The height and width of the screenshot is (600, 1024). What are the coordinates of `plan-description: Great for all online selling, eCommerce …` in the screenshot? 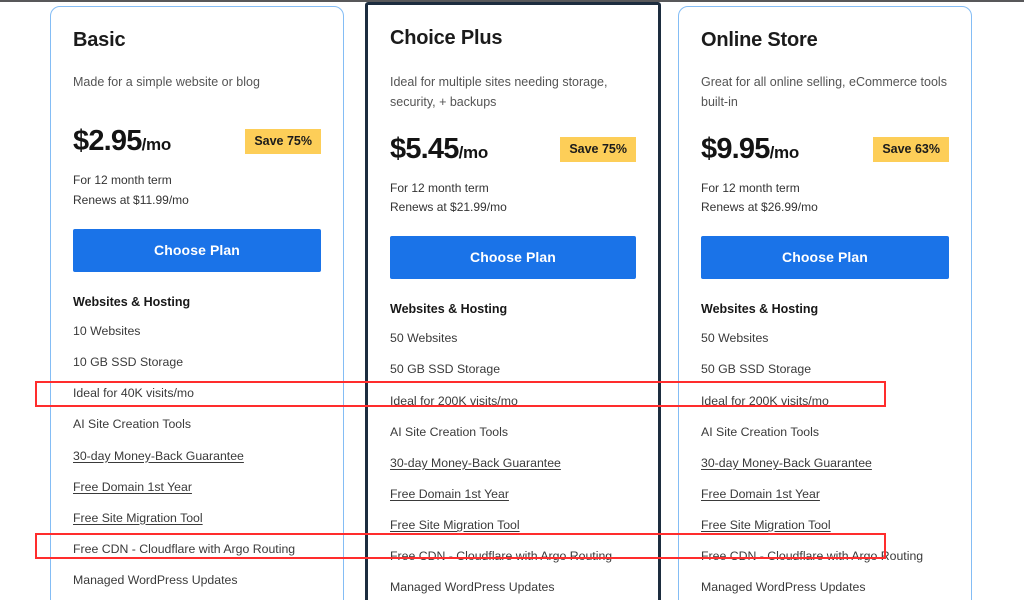 It's located at (824, 92).